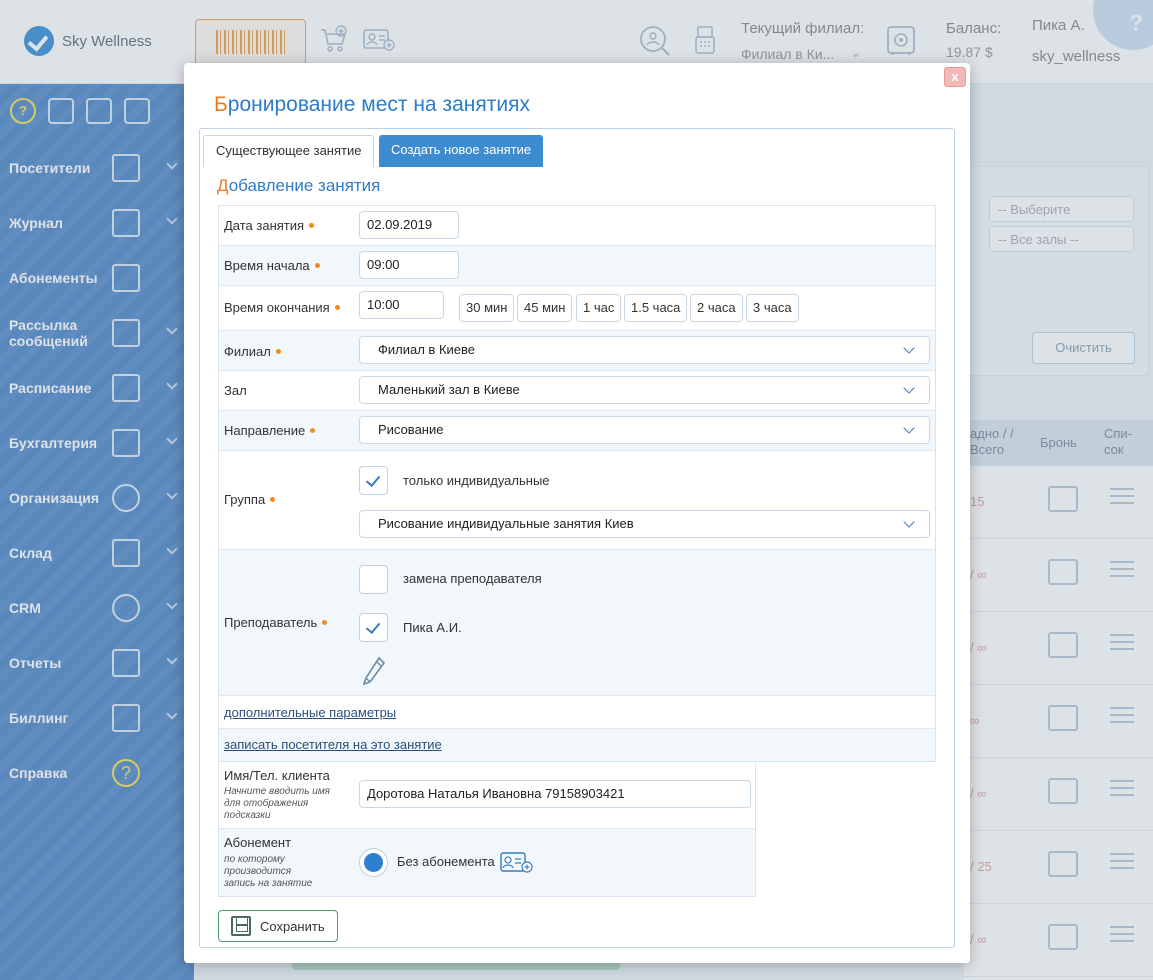 This screenshot has height=980, width=1153. Describe the element at coordinates (250, 499) in the screenshot. I see `group-label: Группа` at that location.